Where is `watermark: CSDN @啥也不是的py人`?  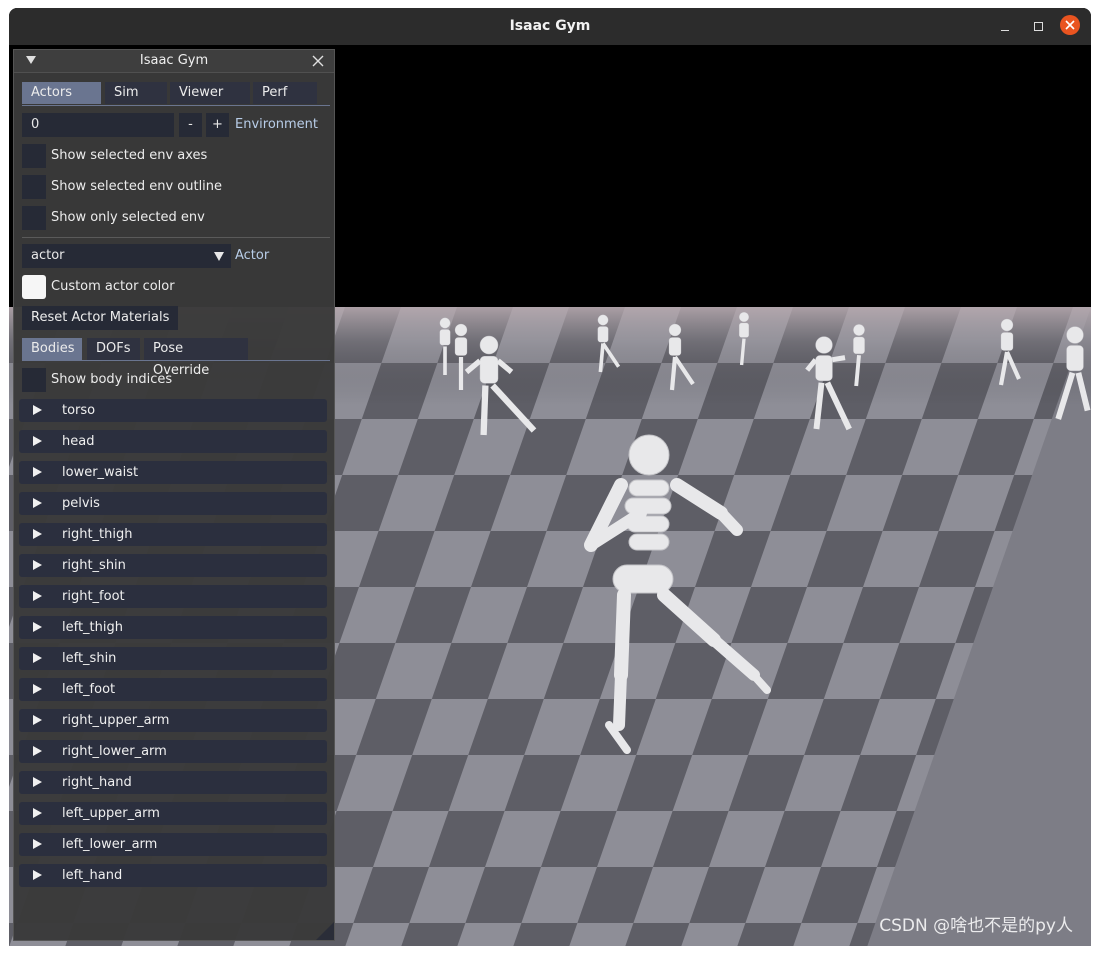
watermark: CSDN @啥也不是的py人 is located at coordinates (976, 926).